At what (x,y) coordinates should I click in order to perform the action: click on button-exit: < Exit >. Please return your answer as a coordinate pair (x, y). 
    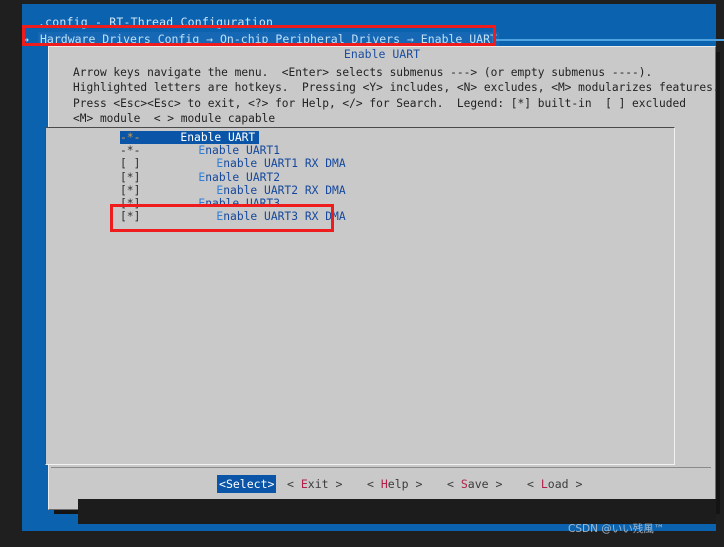
    Looking at the image, I should click on (314, 484).